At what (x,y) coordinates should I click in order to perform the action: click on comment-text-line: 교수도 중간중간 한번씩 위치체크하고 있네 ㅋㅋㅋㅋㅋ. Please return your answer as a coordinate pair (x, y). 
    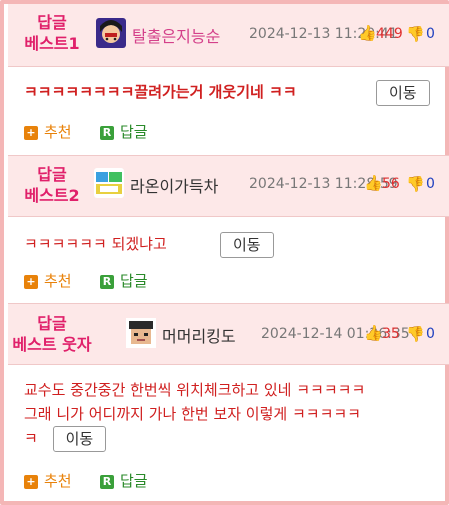
    Looking at the image, I should click on (195, 390).